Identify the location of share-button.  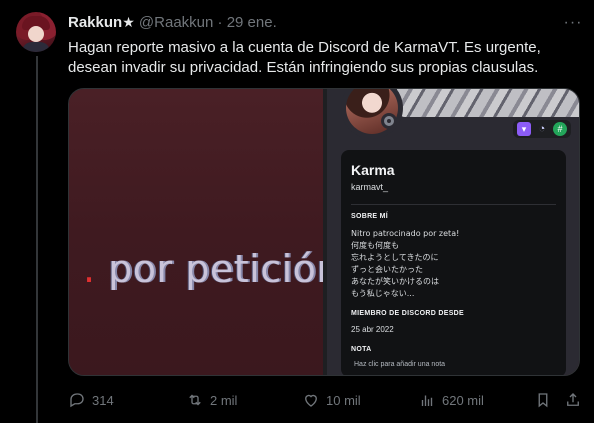
(573, 400).